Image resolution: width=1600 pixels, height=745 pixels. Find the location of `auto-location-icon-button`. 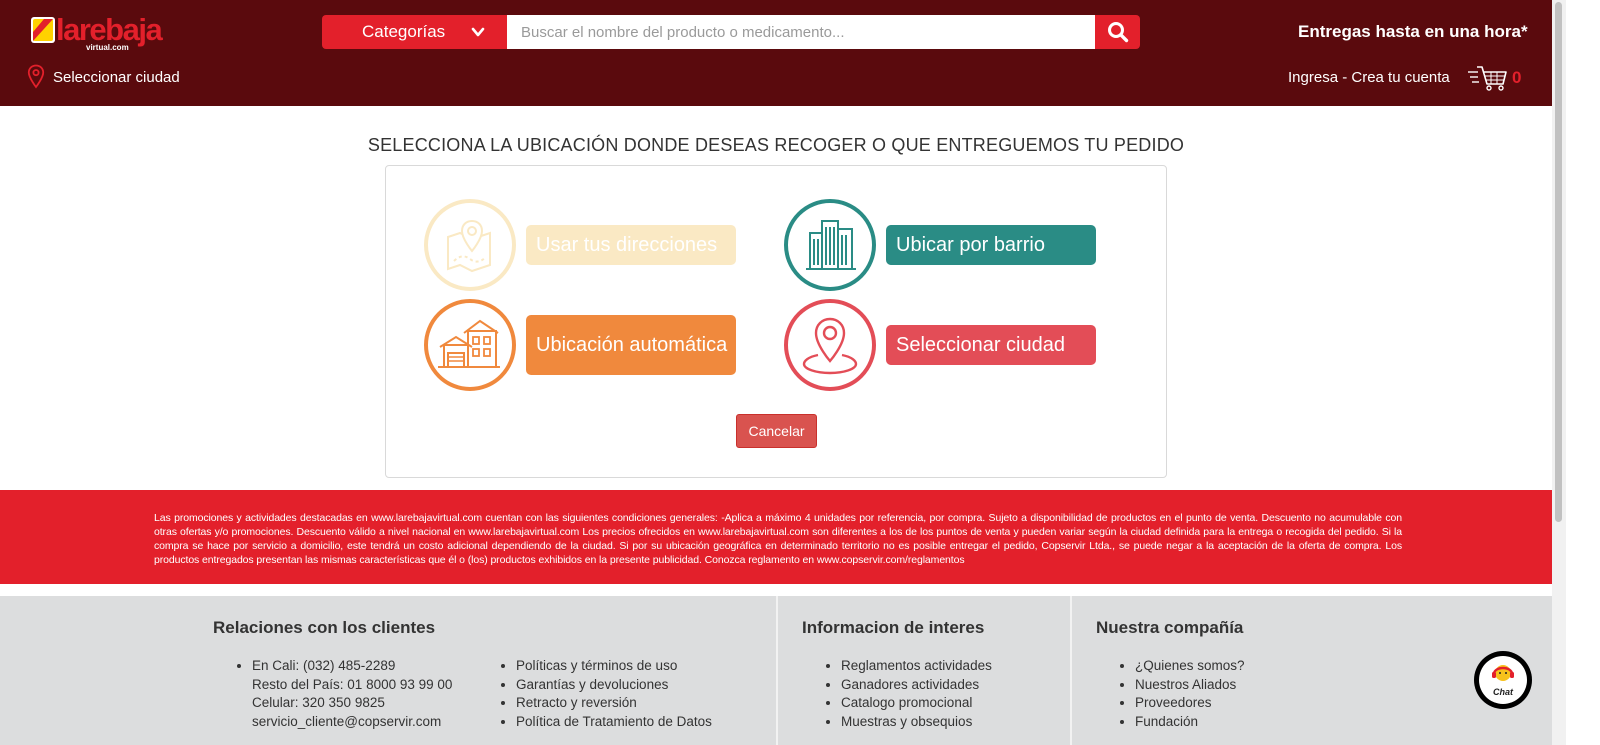

auto-location-icon-button is located at coordinates (470, 345).